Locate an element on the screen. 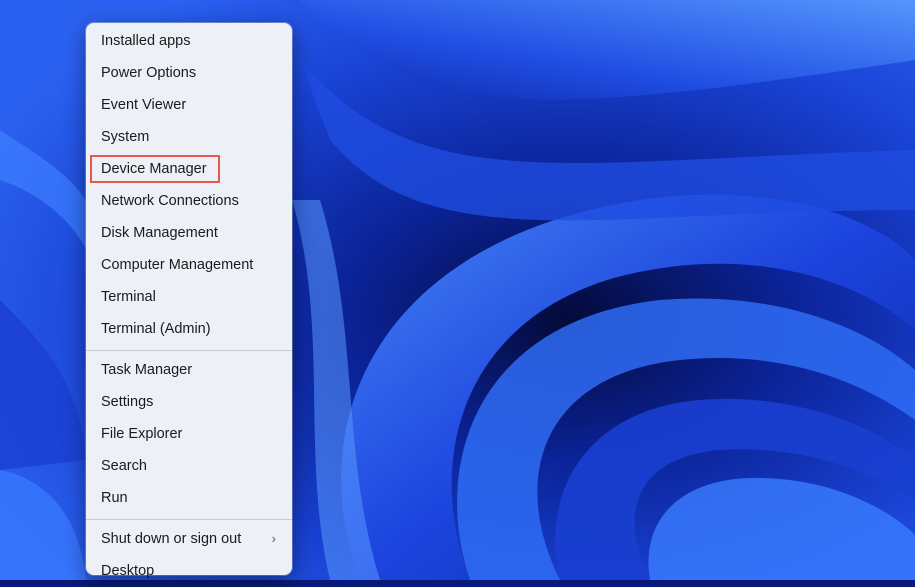  menu-item-task-manager: Task Manager is located at coordinates (189, 370).